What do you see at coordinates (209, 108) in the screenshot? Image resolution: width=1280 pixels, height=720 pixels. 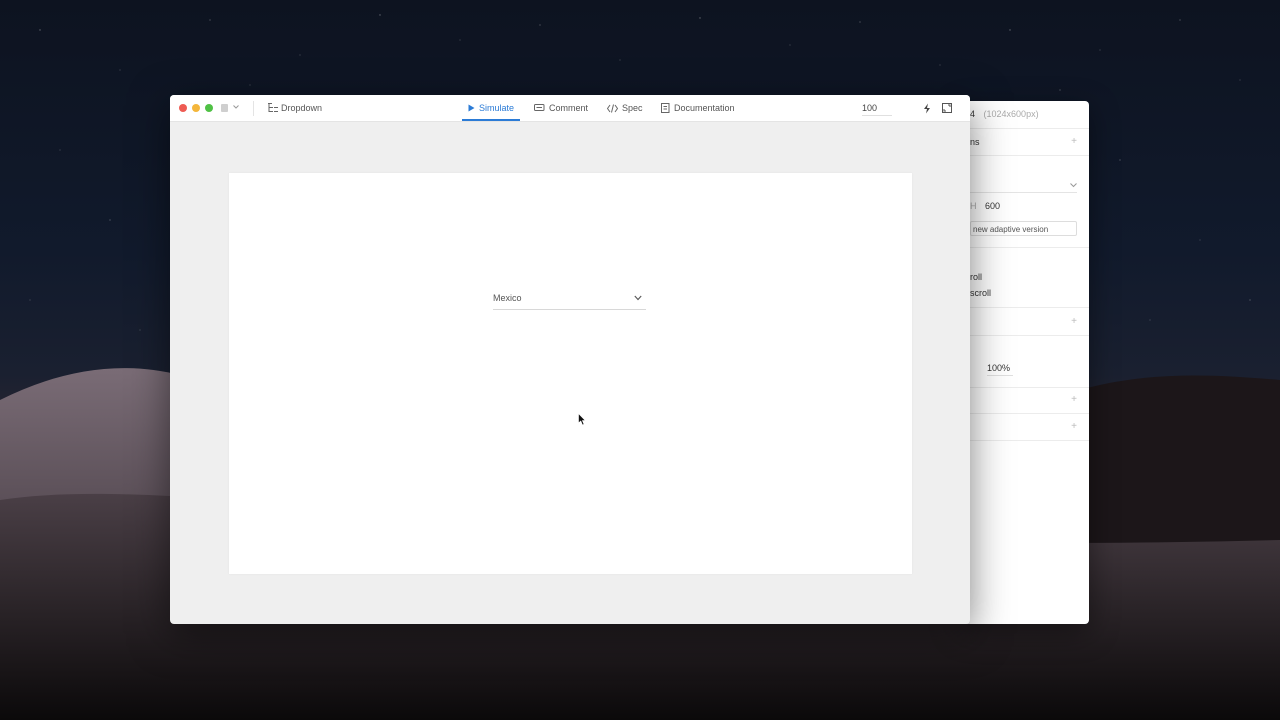 I see `maximize-window-button` at bounding box center [209, 108].